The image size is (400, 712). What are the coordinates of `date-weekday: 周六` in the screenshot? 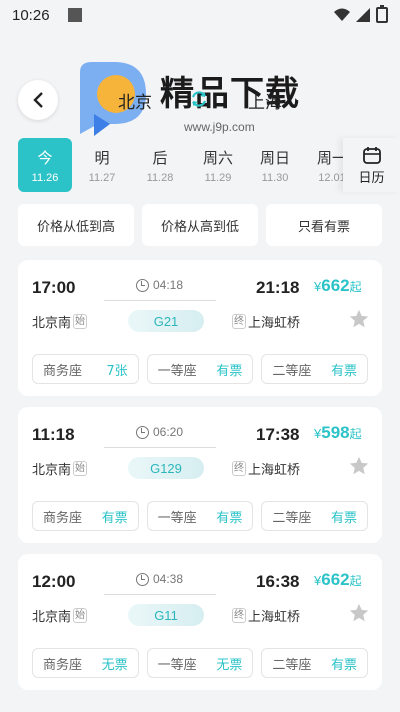 It's located at (217, 157).